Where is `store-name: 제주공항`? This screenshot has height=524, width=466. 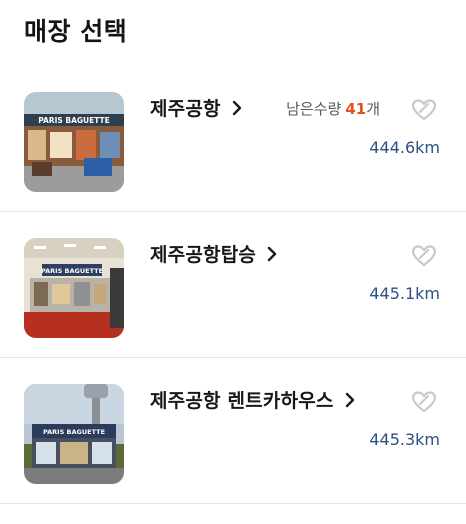 store-name: 제주공항 is located at coordinates (185, 109).